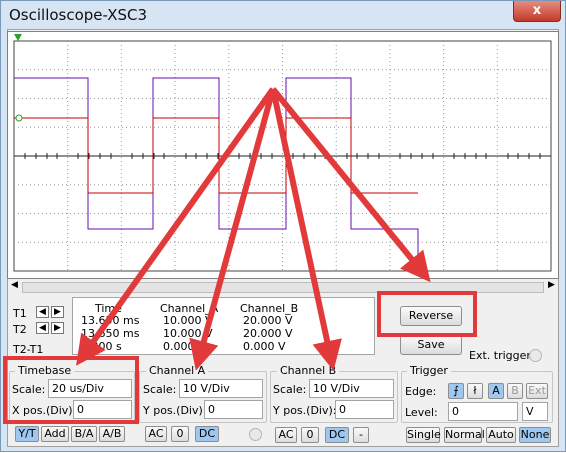 The height and width of the screenshot is (453, 566). What do you see at coordinates (483, 411) in the screenshot?
I see `trigger-level-field: 0` at bounding box center [483, 411].